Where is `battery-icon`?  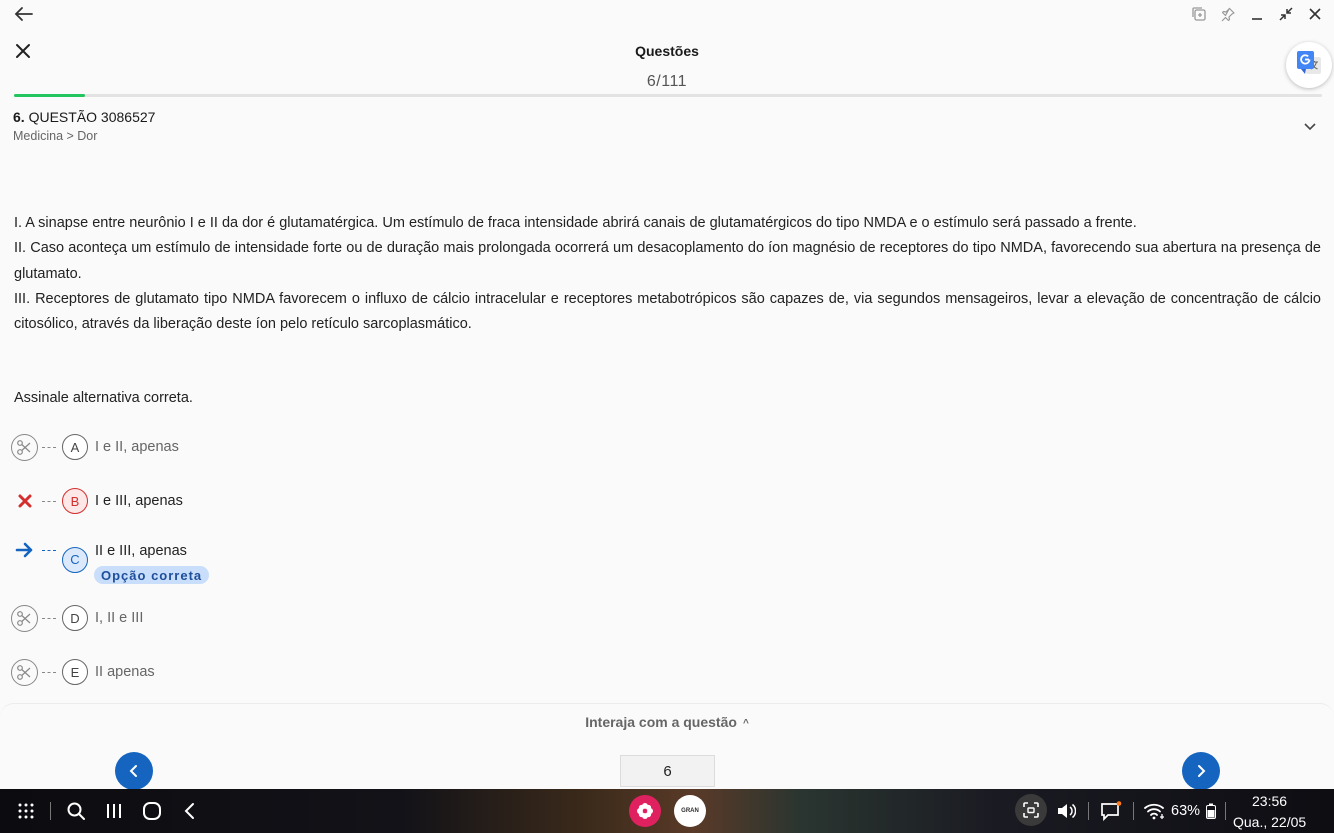
battery-icon is located at coordinates (1211, 811).